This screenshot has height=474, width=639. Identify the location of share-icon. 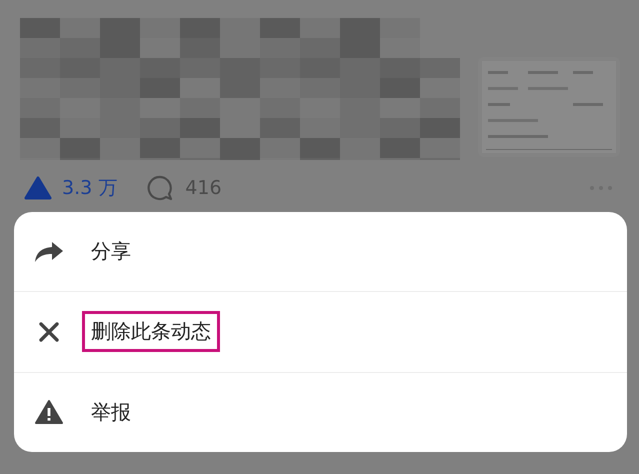
(49, 251).